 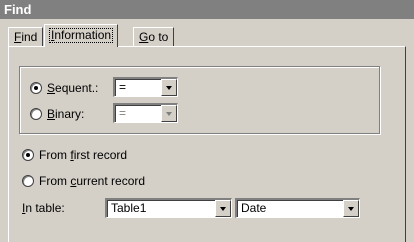 I want to click on binary-operator-select: =, so click(x=145, y=113).